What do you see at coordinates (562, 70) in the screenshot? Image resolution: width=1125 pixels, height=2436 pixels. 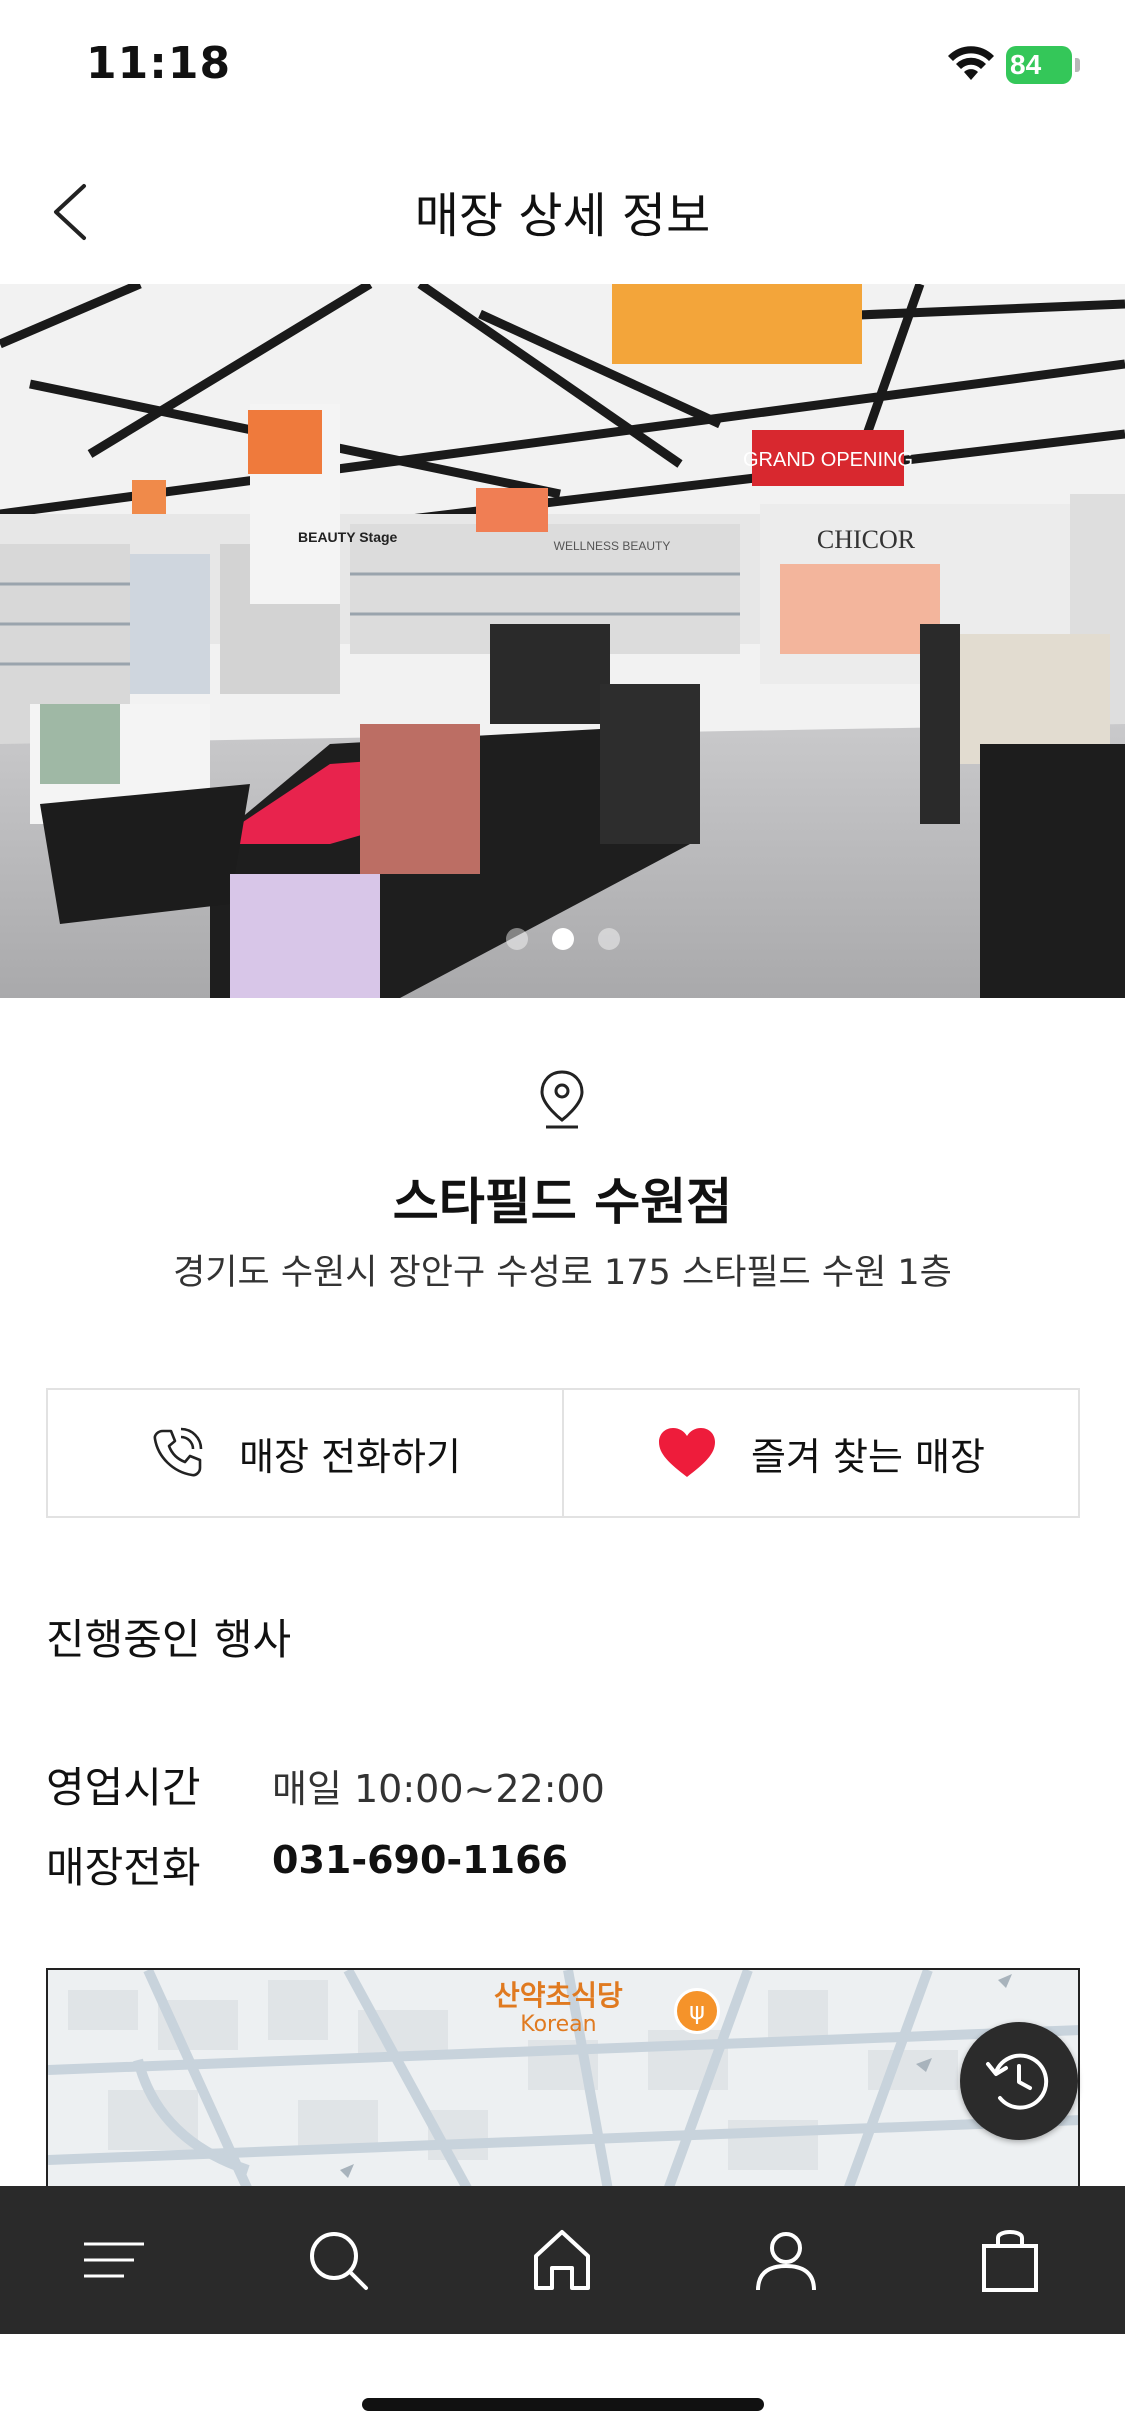 I see `status-bar: 11:18 84` at bounding box center [562, 70].